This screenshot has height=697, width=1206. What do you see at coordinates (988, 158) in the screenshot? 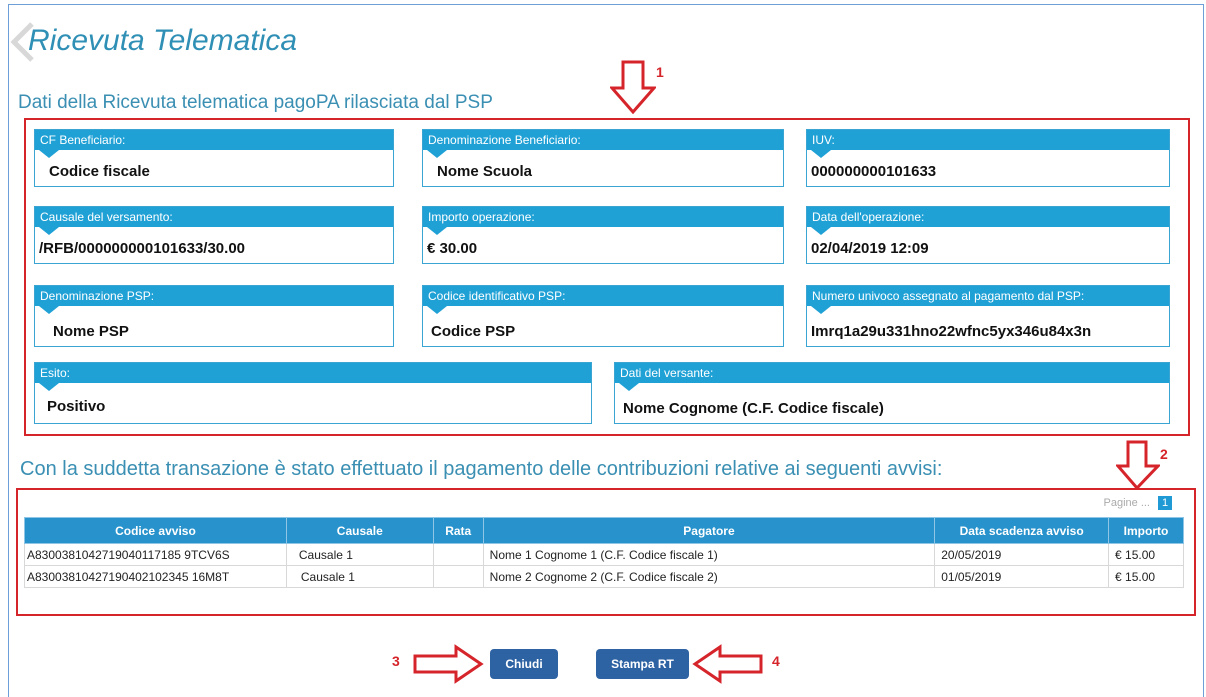
I see `field-iuv: IUV: 000000000101633` at bounding box center [988, 158].